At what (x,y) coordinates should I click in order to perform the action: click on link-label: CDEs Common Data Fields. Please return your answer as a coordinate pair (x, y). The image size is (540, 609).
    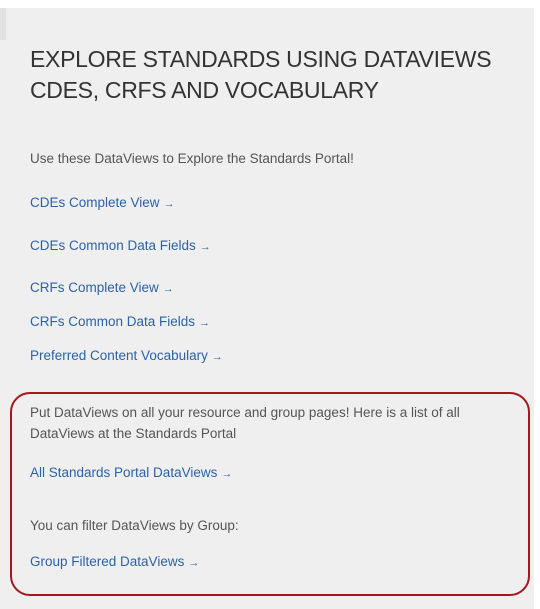
    Looking at the image, I should click on (113, 245).